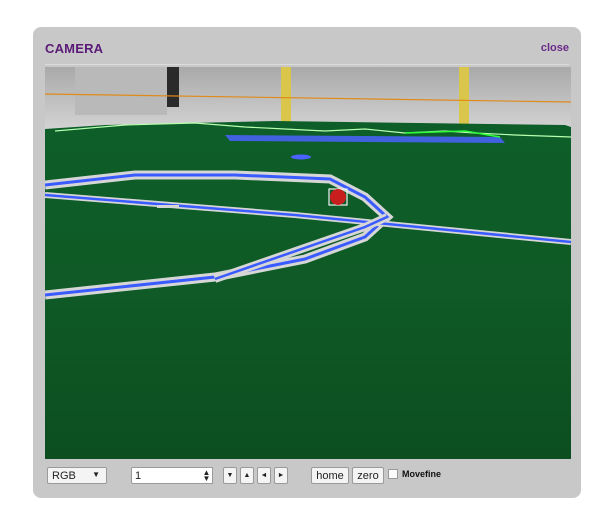 This screenshot has height=517, width=610. What do you see at coordinates (74, 48) in the screenshot?
I see `panel-title: CAMERA` at bounding box center [74, 48].